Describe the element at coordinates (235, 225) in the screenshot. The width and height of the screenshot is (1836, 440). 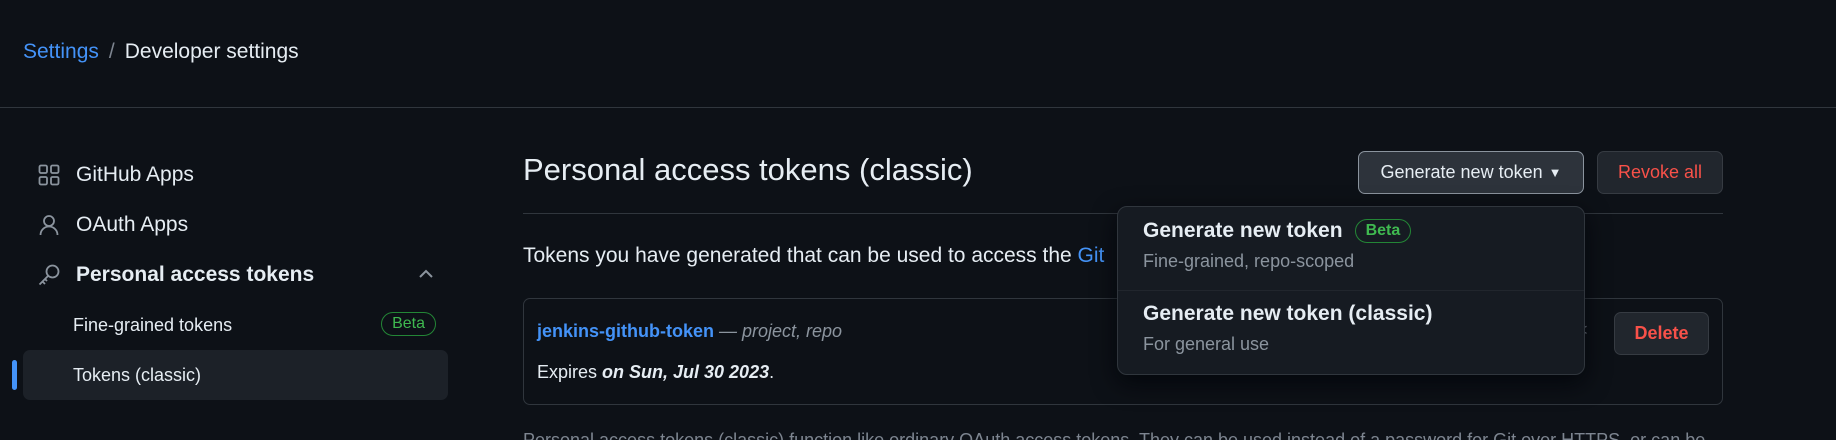
I see `sidebar-item-oauth-apps: OAuth Apps` at that location.